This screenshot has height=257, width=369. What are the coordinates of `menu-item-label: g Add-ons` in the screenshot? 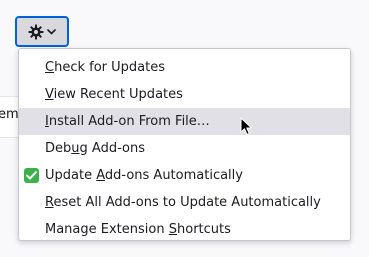 It's located at (112, 148).